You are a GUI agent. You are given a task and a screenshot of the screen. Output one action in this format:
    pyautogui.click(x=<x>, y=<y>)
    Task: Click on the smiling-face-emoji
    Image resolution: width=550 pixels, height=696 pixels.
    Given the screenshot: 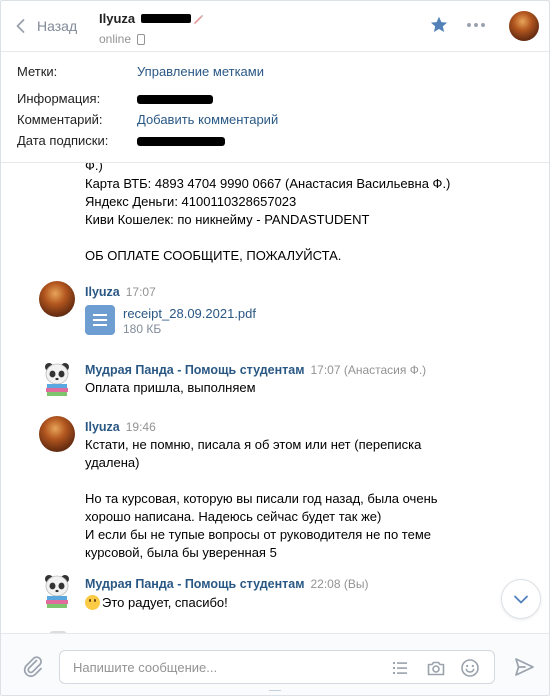 What is the action you would take?
    pyautogui.click(x=92, y=602)
    